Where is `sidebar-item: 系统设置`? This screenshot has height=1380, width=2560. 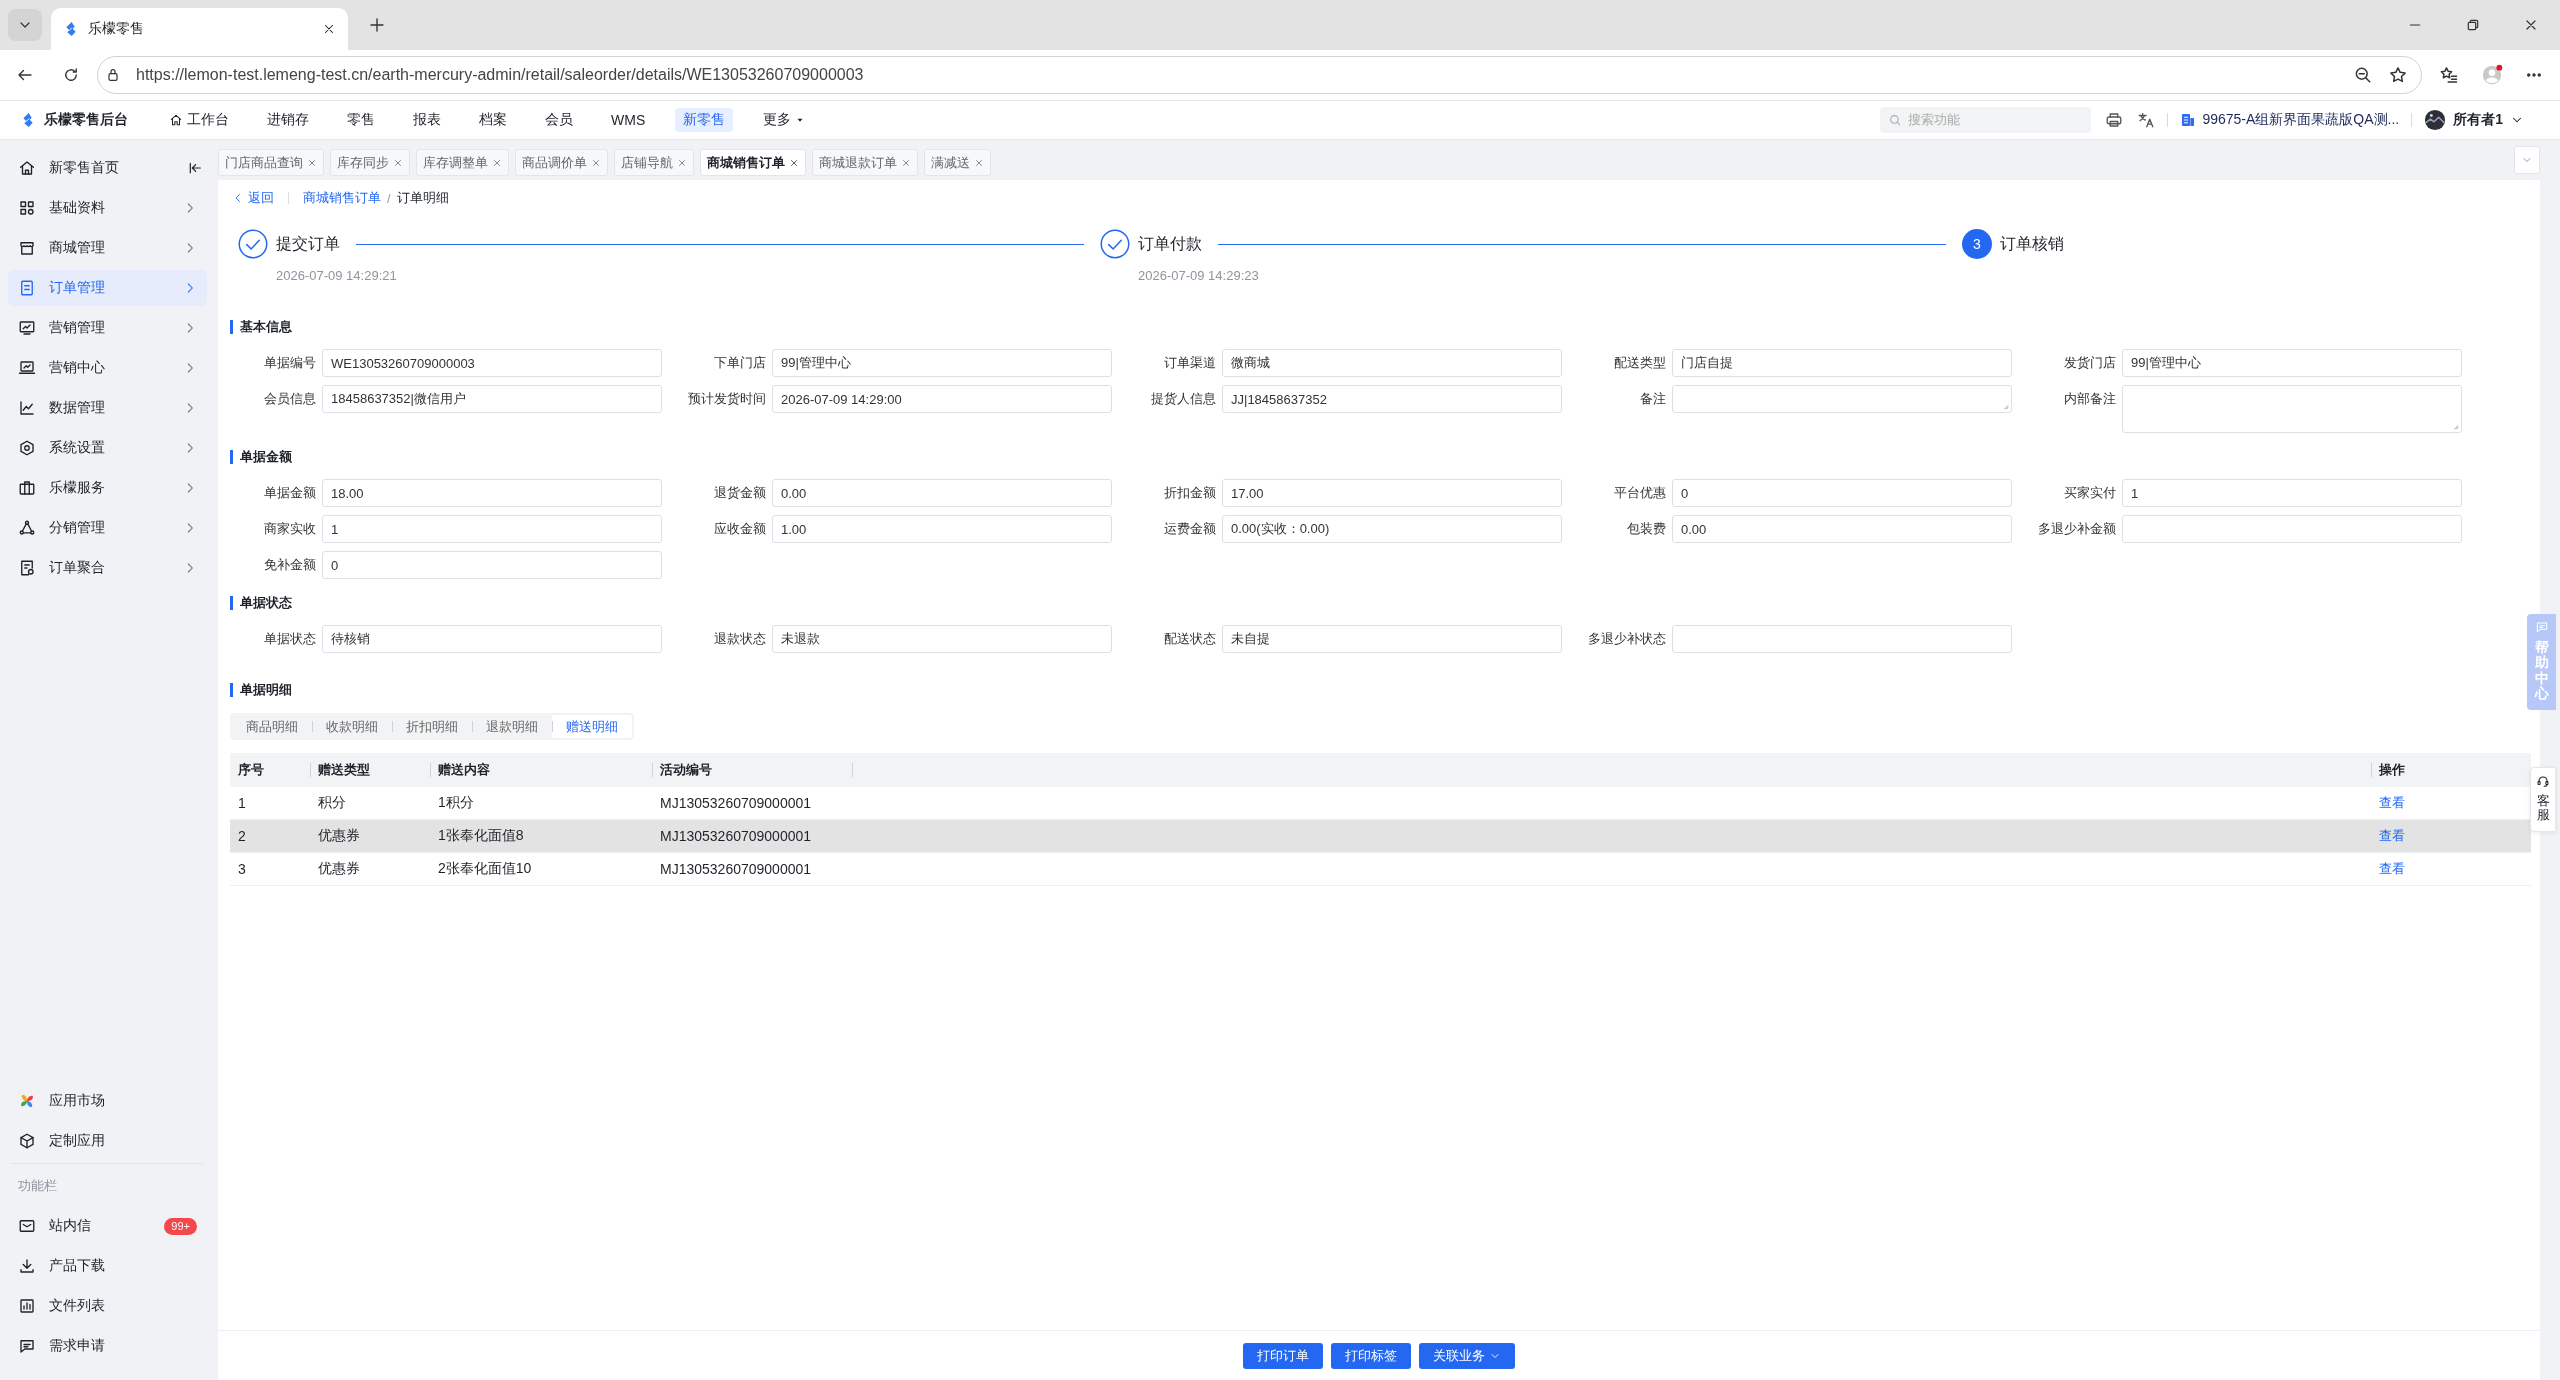
sidebar-item: 系统设置 is located at coordinates (107, 448).